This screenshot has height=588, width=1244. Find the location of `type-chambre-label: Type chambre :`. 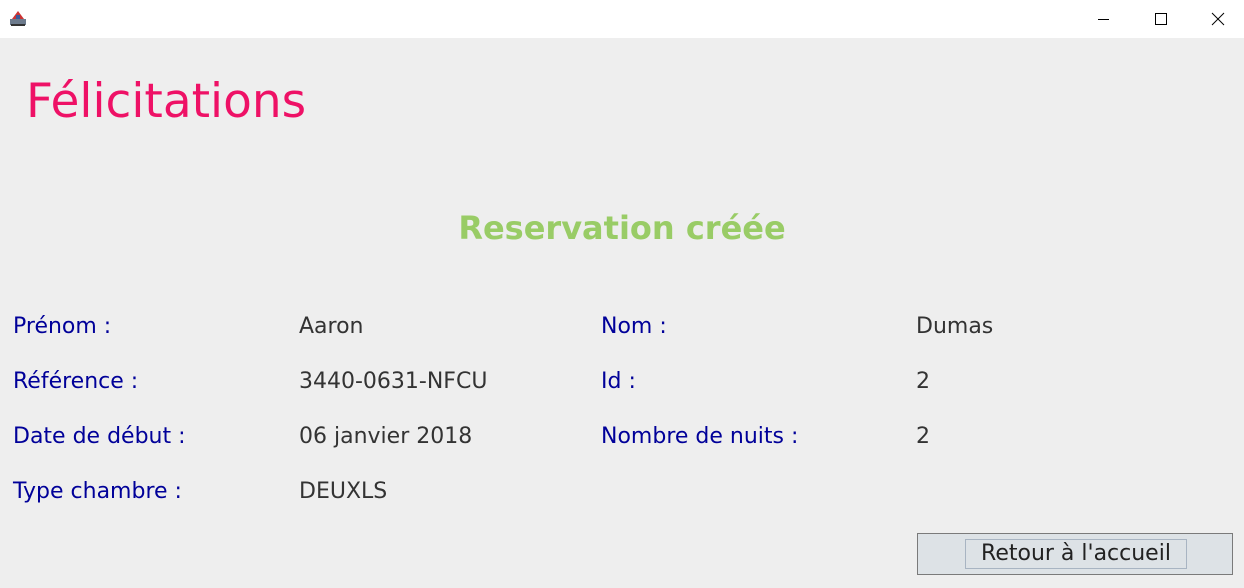

type-chambre-label: Type chambre : is located at coordinates (97, 491).